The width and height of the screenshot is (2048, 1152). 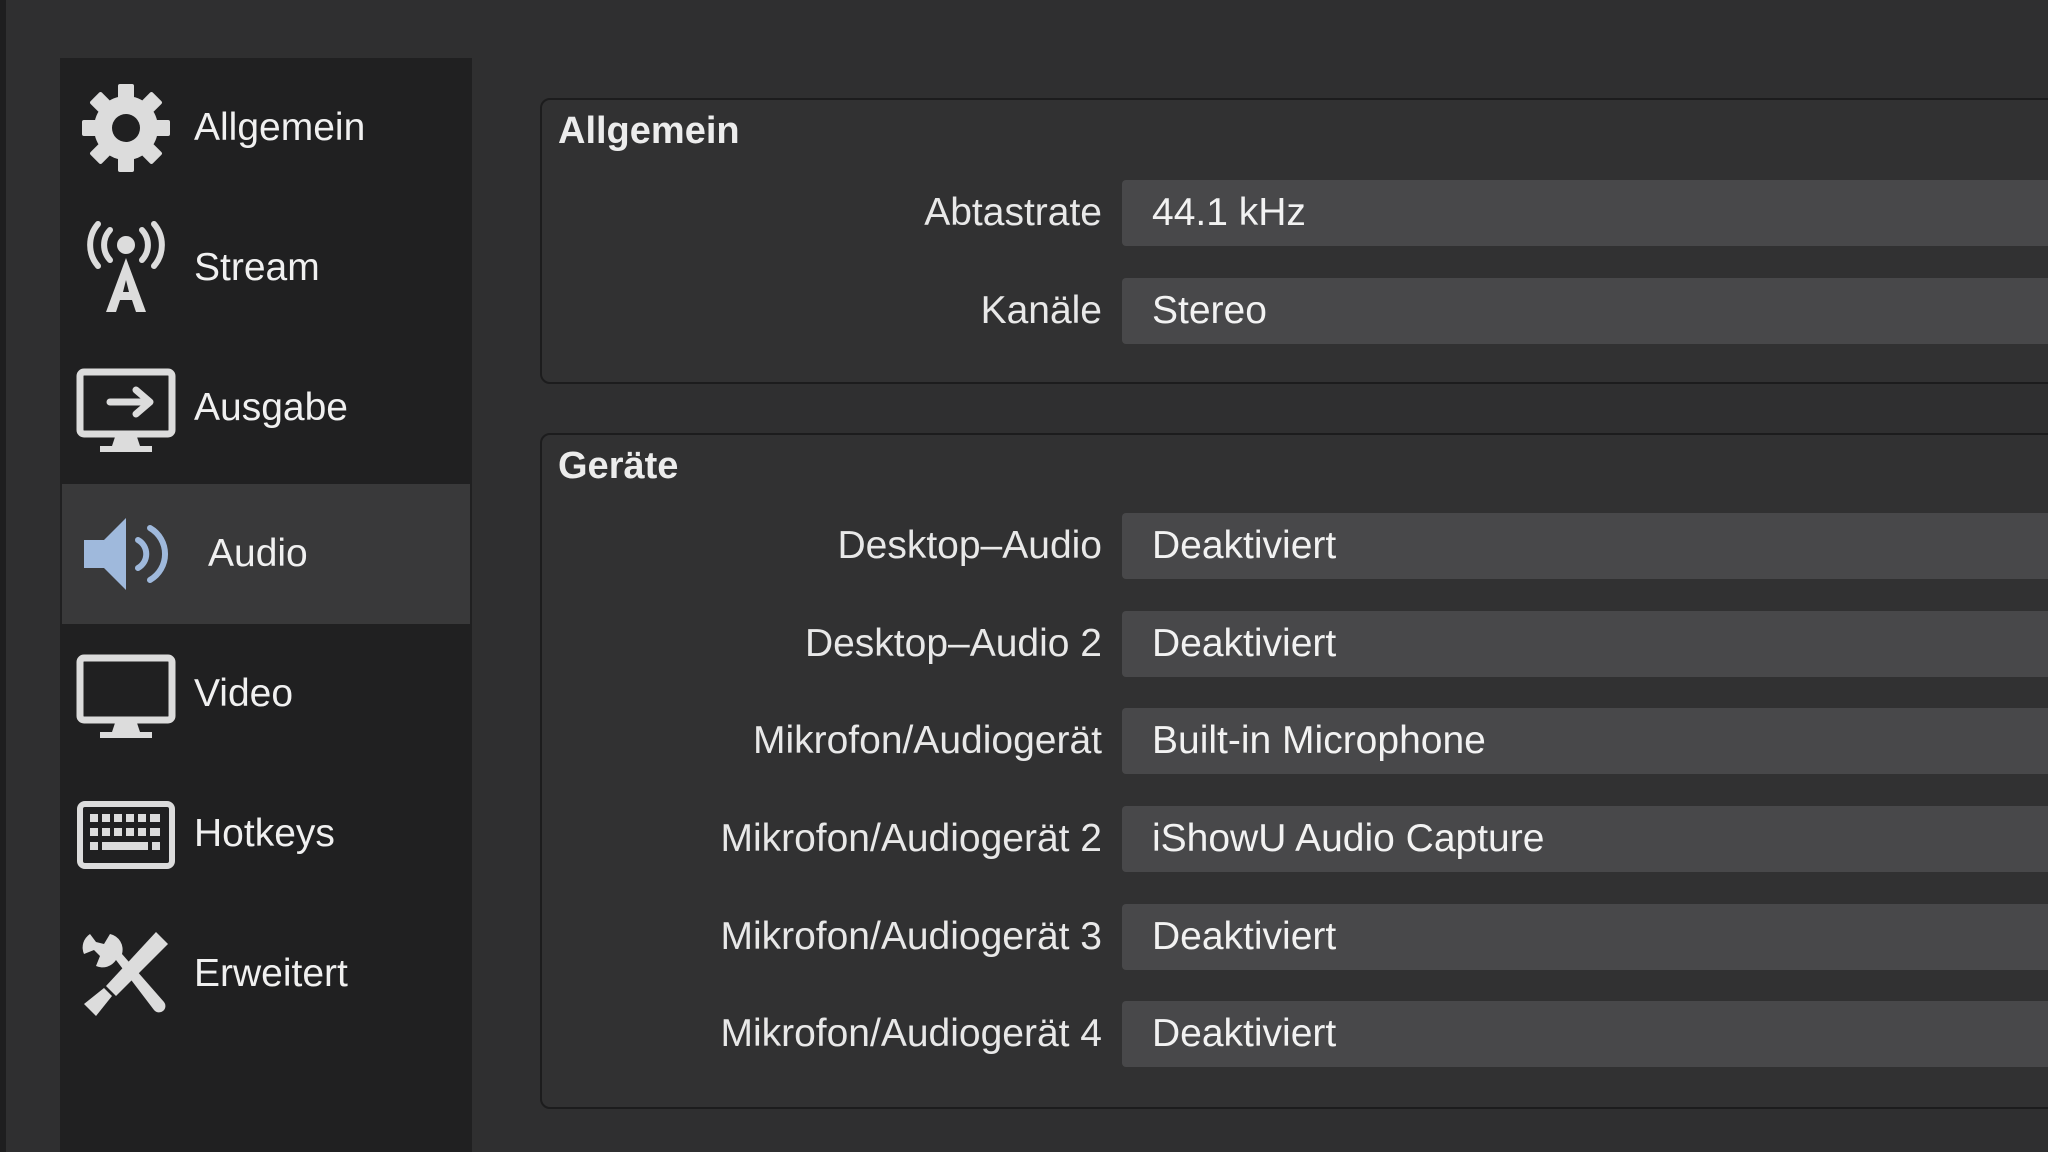 What do you see at coordinates (280, 127) in the screenshot?
I see `sidebar-item-label: Allgemein` at bounding box center [280, 127].